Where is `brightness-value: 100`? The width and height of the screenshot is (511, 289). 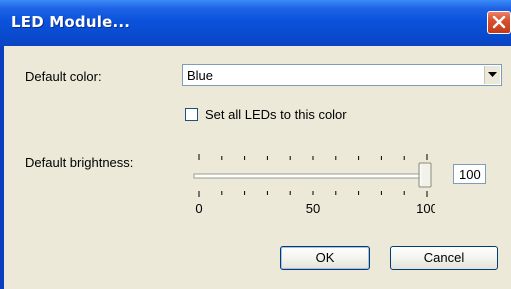 brightness-value: 100 is located at coordinates (470, 174).